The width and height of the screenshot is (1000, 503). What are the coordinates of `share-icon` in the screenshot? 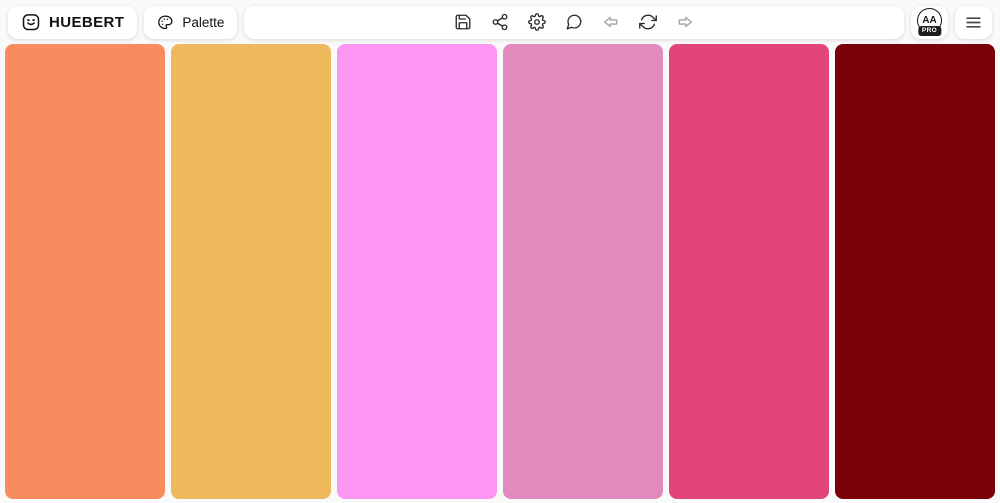 It's located at (500, 22).